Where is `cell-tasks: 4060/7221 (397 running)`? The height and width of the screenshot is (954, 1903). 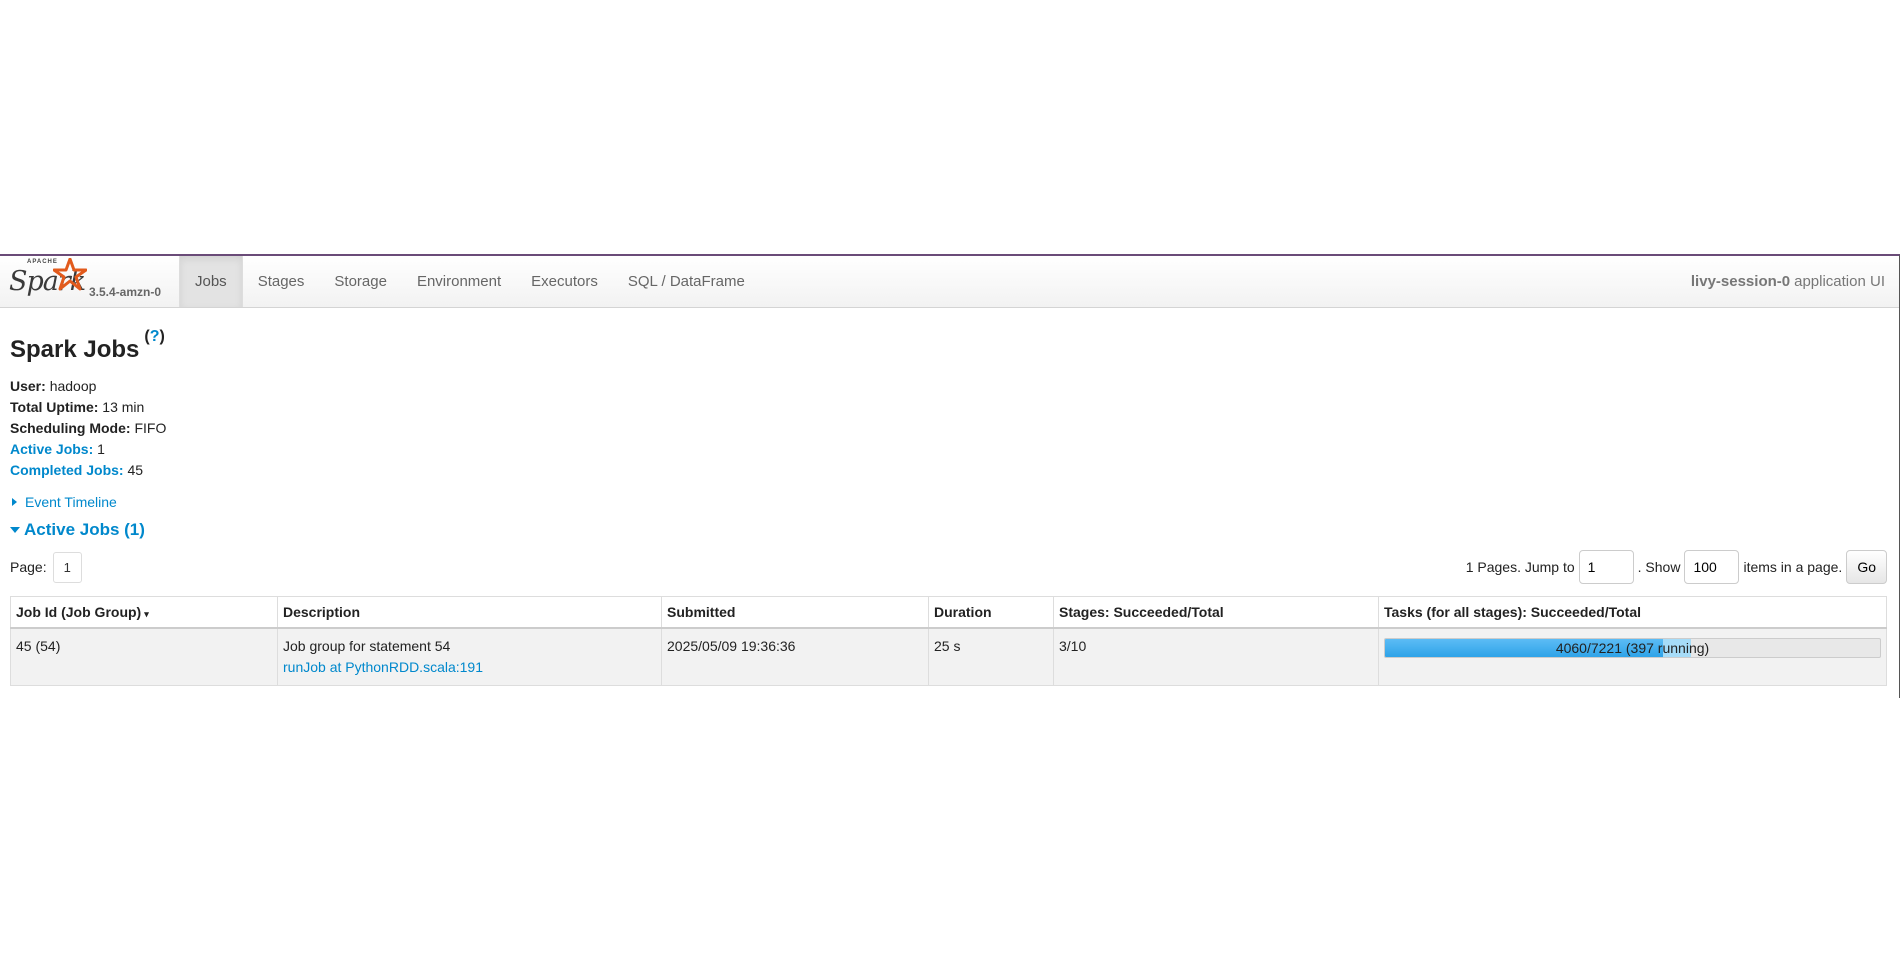 cell-tasks: 4060/7221 (397 running) is located at coordinates (1632, 656).